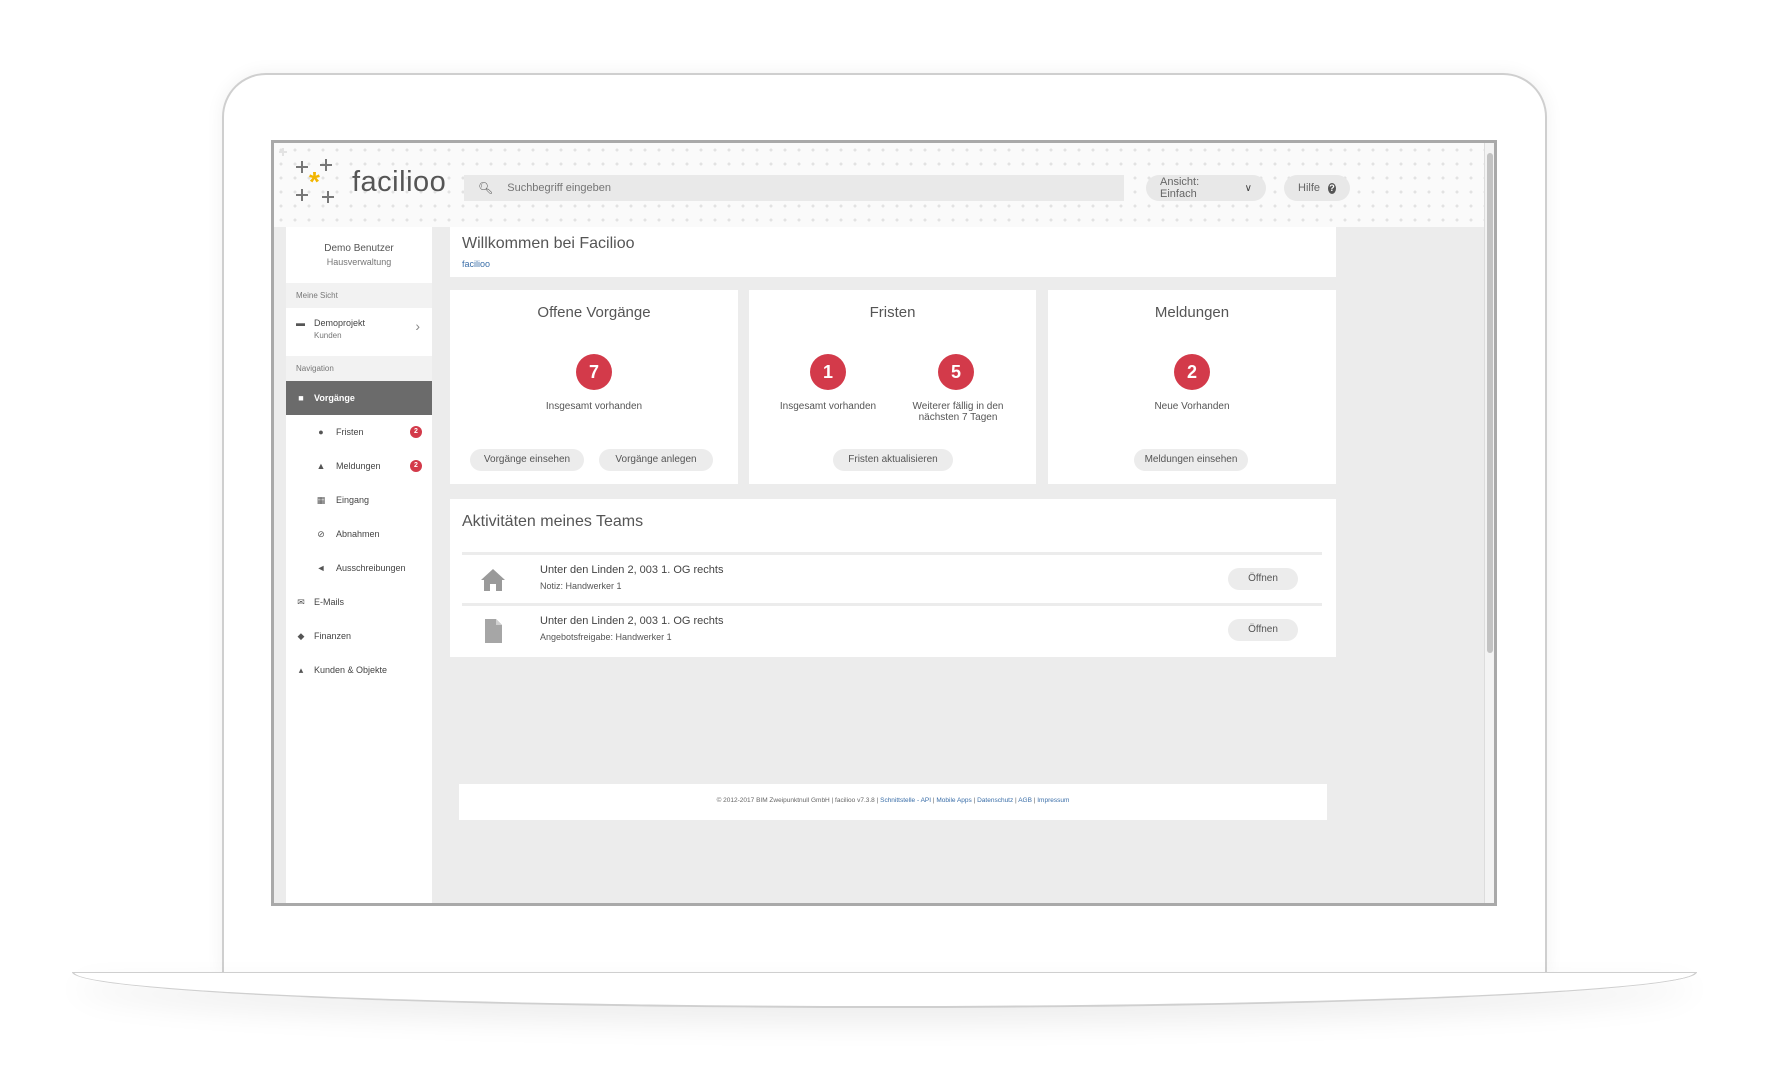 The image size is (1765, 1090). Describe the element at coordinates (371, 568) in the screenshot. I see `sidebar-item-label: Ausschreibungen` at that location.